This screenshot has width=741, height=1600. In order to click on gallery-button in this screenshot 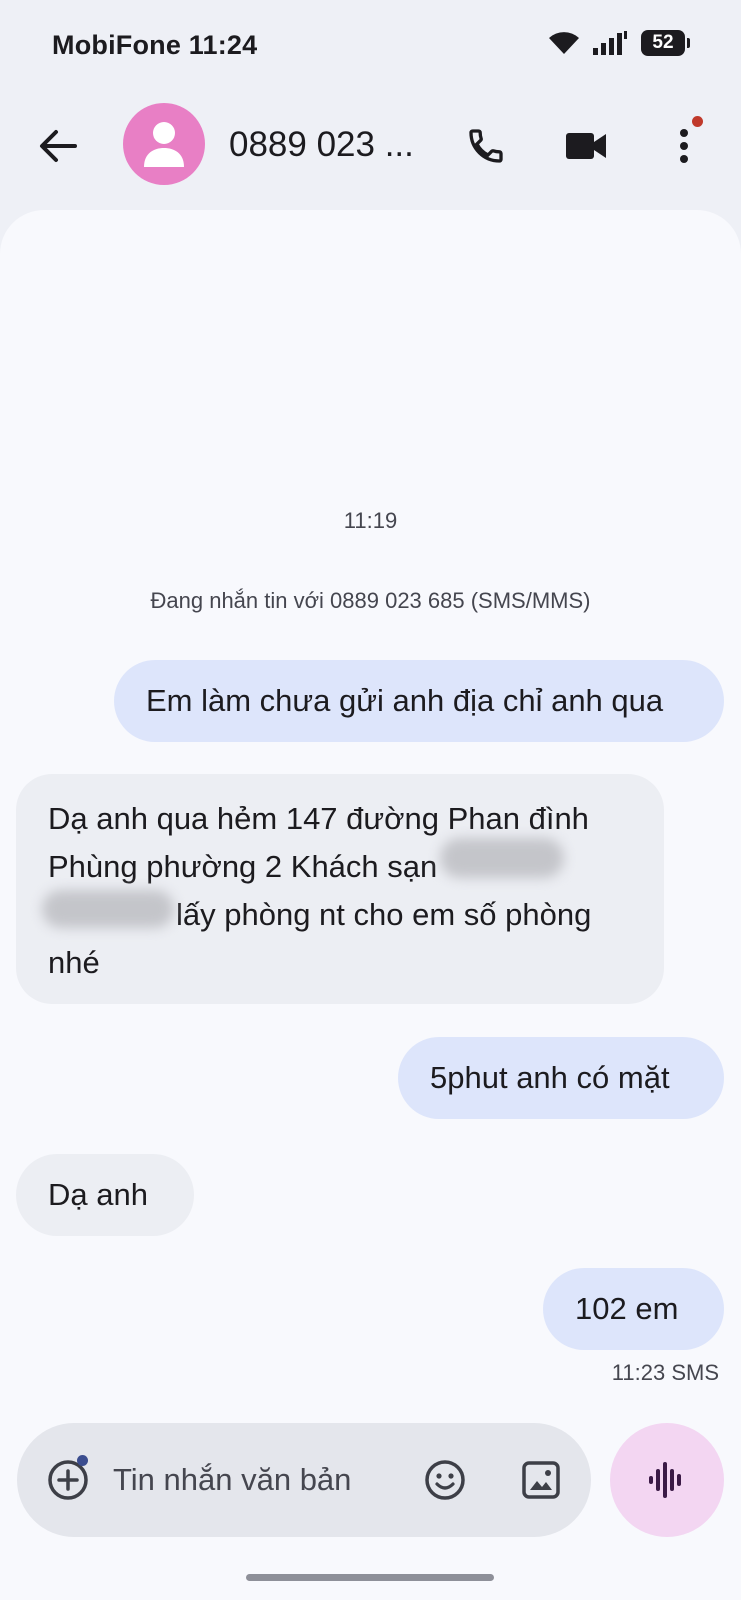, I will do `click(541, 1480)`.